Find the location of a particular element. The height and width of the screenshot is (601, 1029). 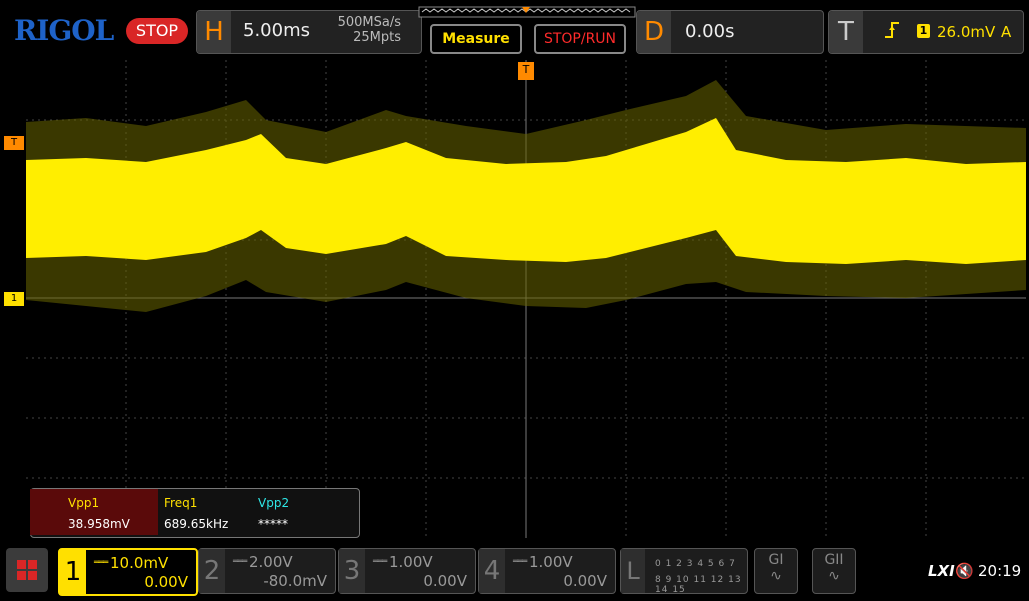

generator-2-button: GII ∿ is located at coordinates (834, 571).